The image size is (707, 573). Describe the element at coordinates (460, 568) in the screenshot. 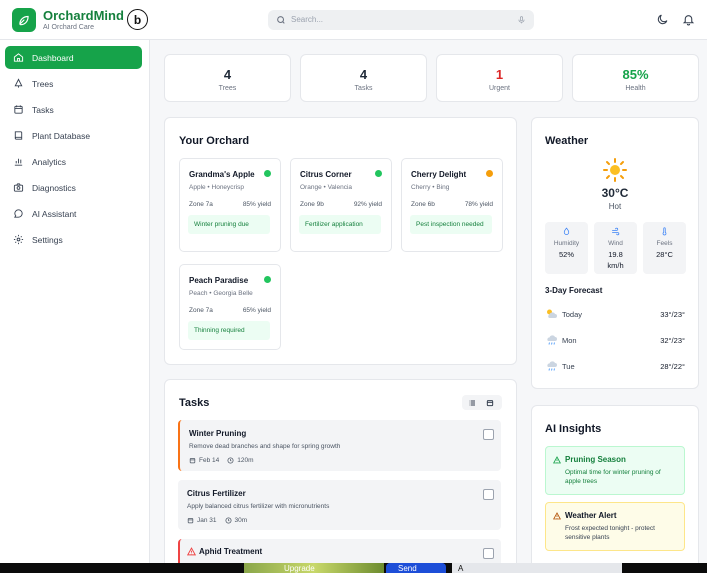

I see `font-format-icon: A` at that location.